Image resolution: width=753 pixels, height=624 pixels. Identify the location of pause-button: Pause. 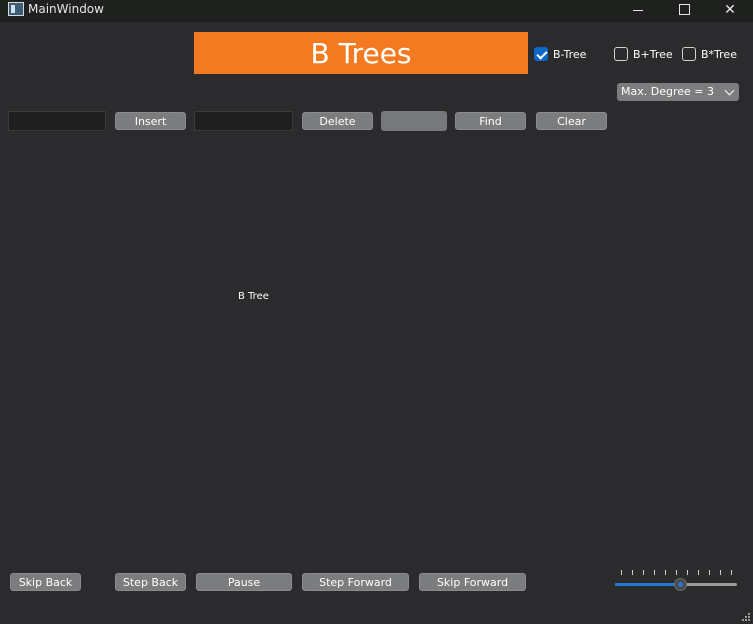
(244, 582).